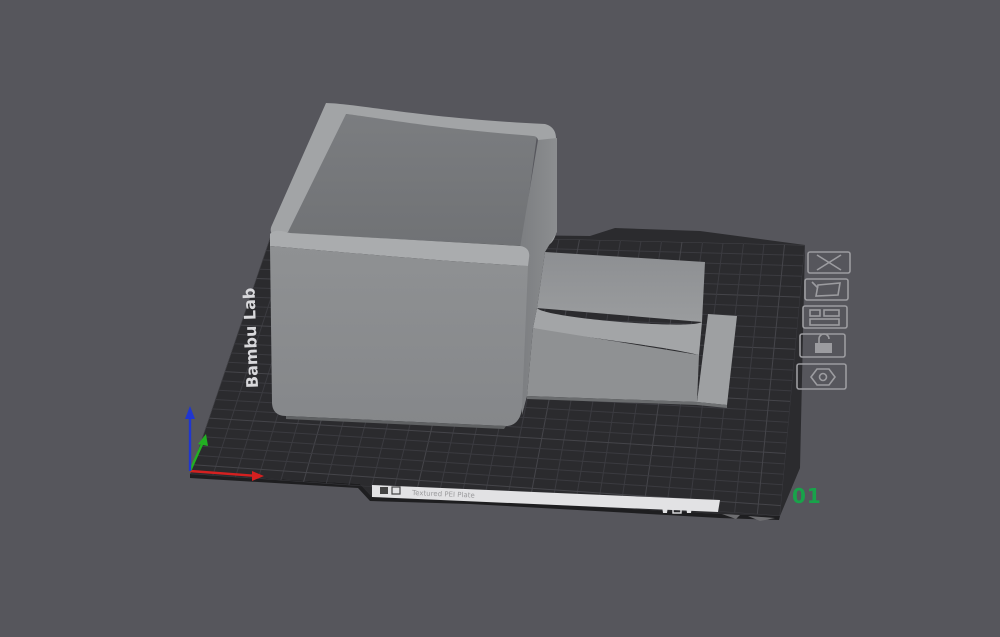 The height and width of the screenshot is (637, 1000). What do you see at coordinates (413, 266) in the screenshot?
I see `model-open-box` at bounding box center [413, 266].